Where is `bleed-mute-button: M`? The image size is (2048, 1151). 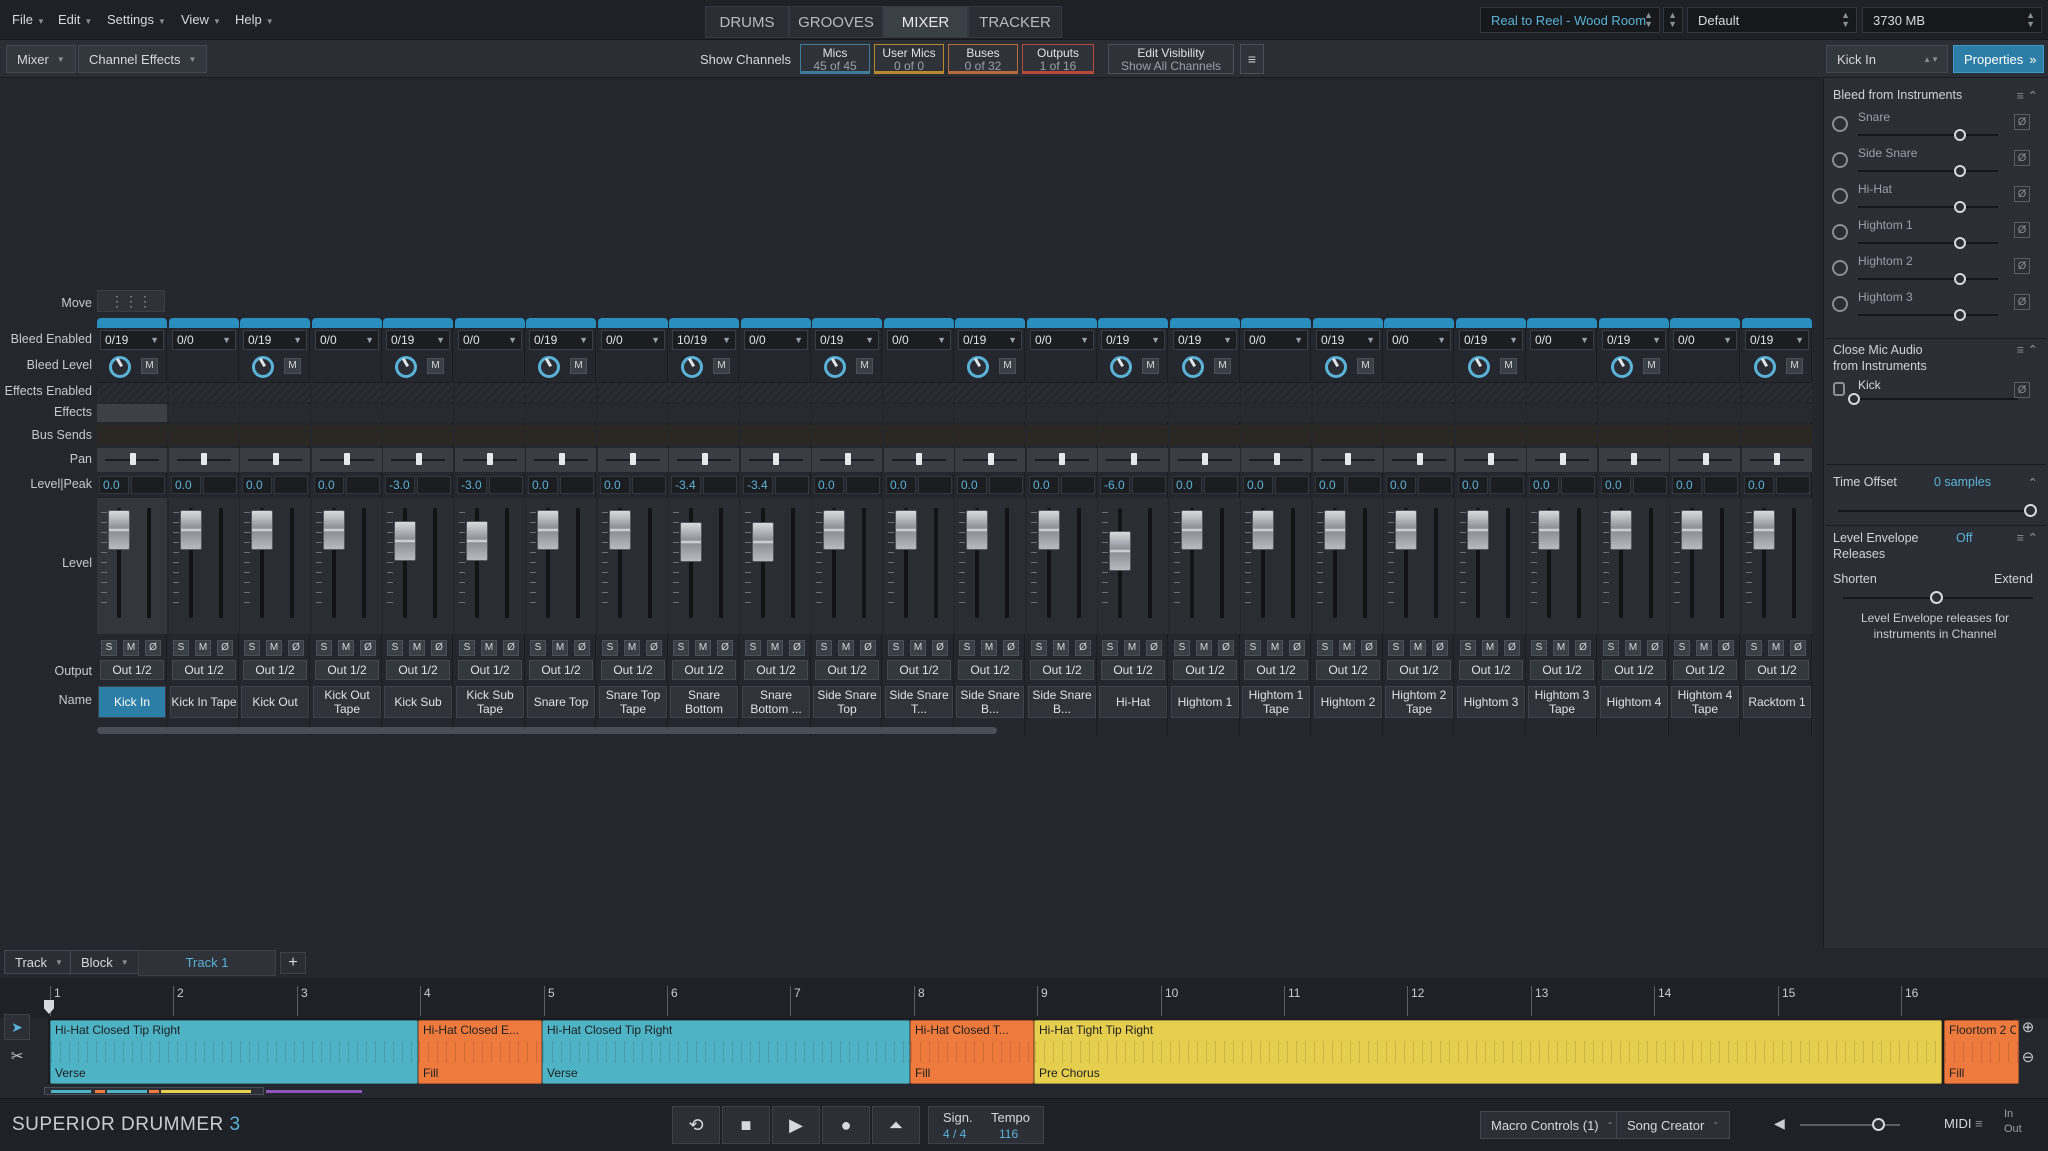
bleed-mute-button: M is located at coordinates (1222, 366).